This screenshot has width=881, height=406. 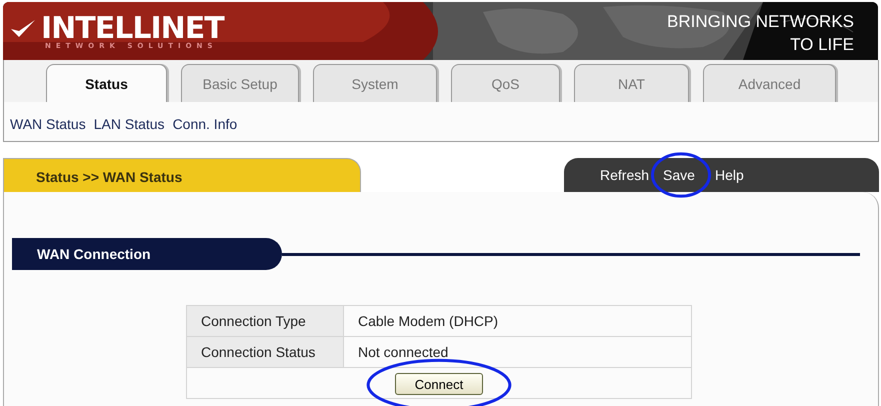 I want to click on tagline: BRINGING NETWORKS, so click(x=760, y=22).